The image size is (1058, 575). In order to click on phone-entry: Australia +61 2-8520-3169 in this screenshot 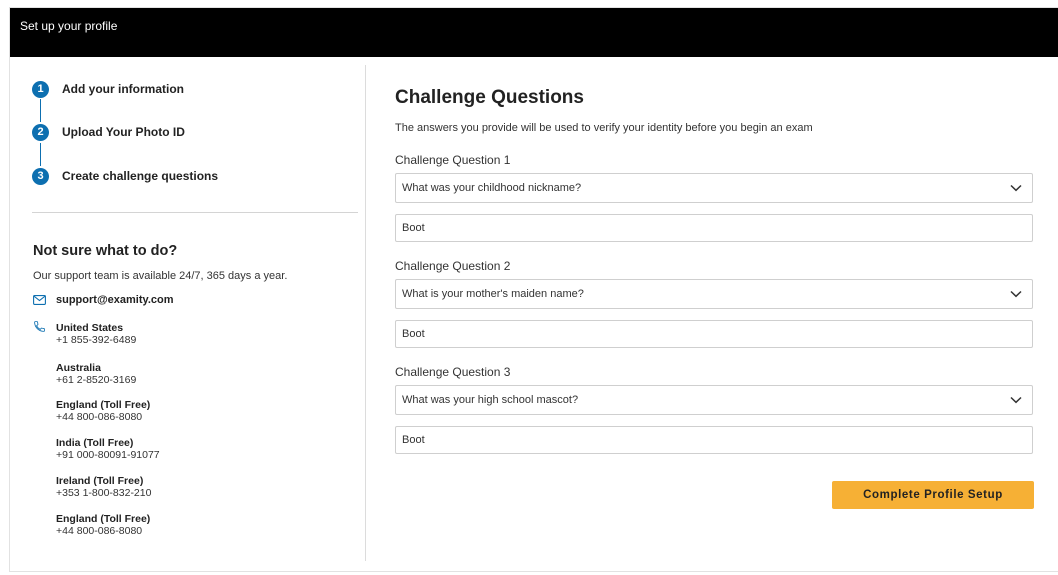, I will do `click(96, 374)`.